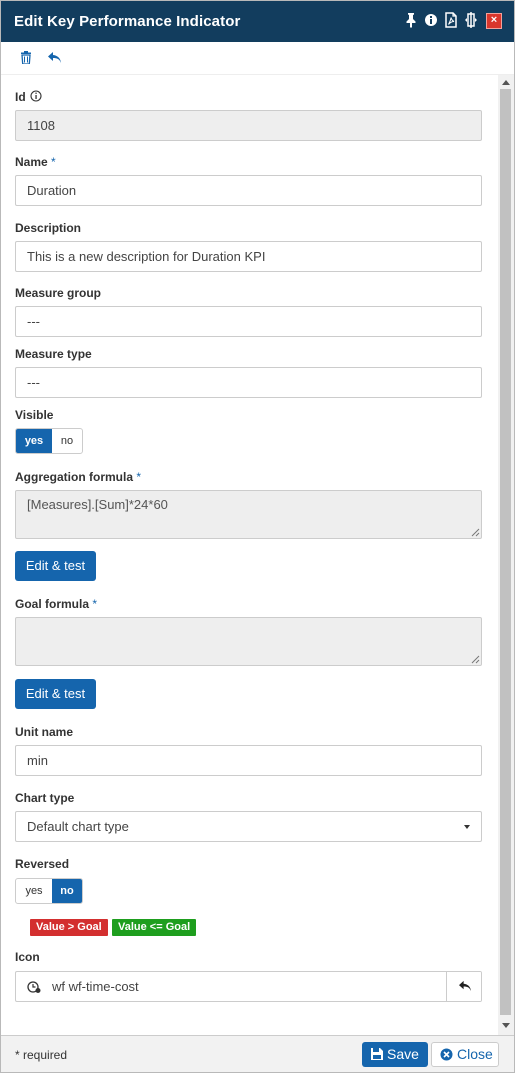 Image resolution: width=515 pixels, height=1073 pixels. Describe the element at coordinates (34, 987) in the screenshot. I see `time-cost-icon` at that location.